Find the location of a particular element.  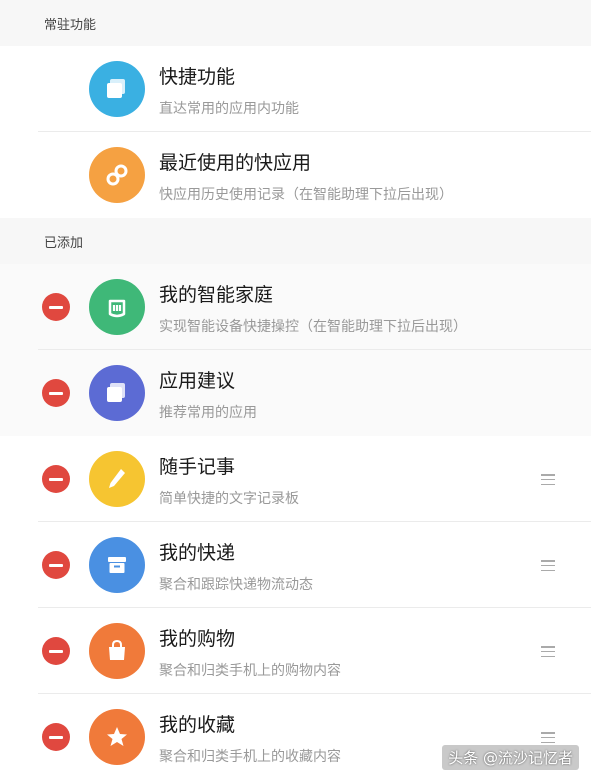

section-label: 已添加 is located at coordinates (64, 243).